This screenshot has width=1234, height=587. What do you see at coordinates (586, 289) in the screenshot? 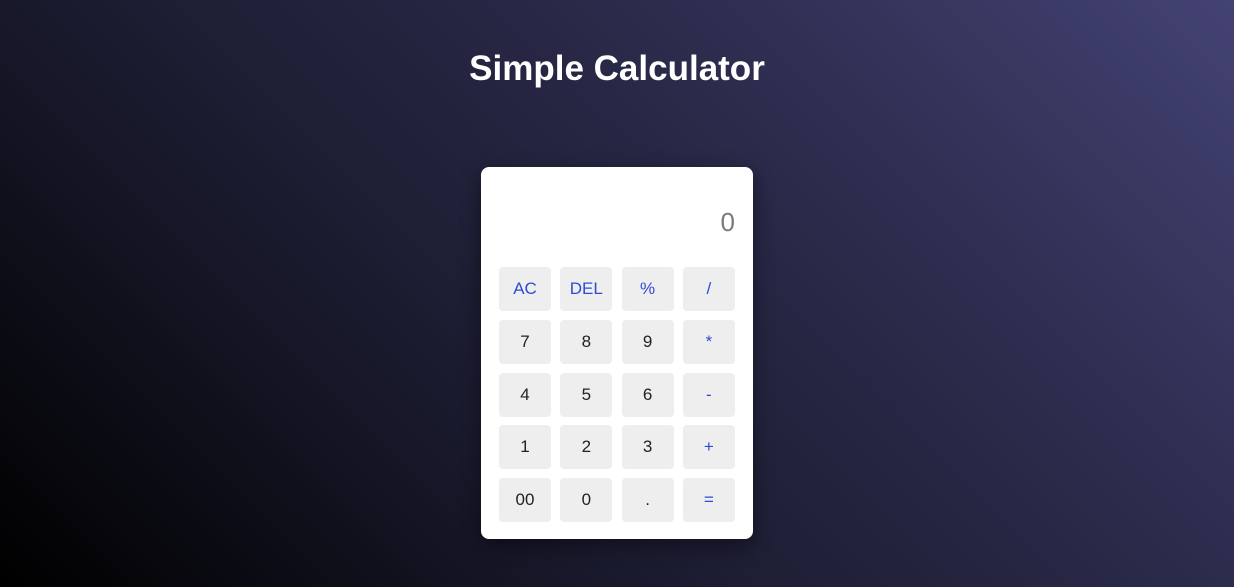
I see `delete-button: DEL` at bounding box center [586, 289].